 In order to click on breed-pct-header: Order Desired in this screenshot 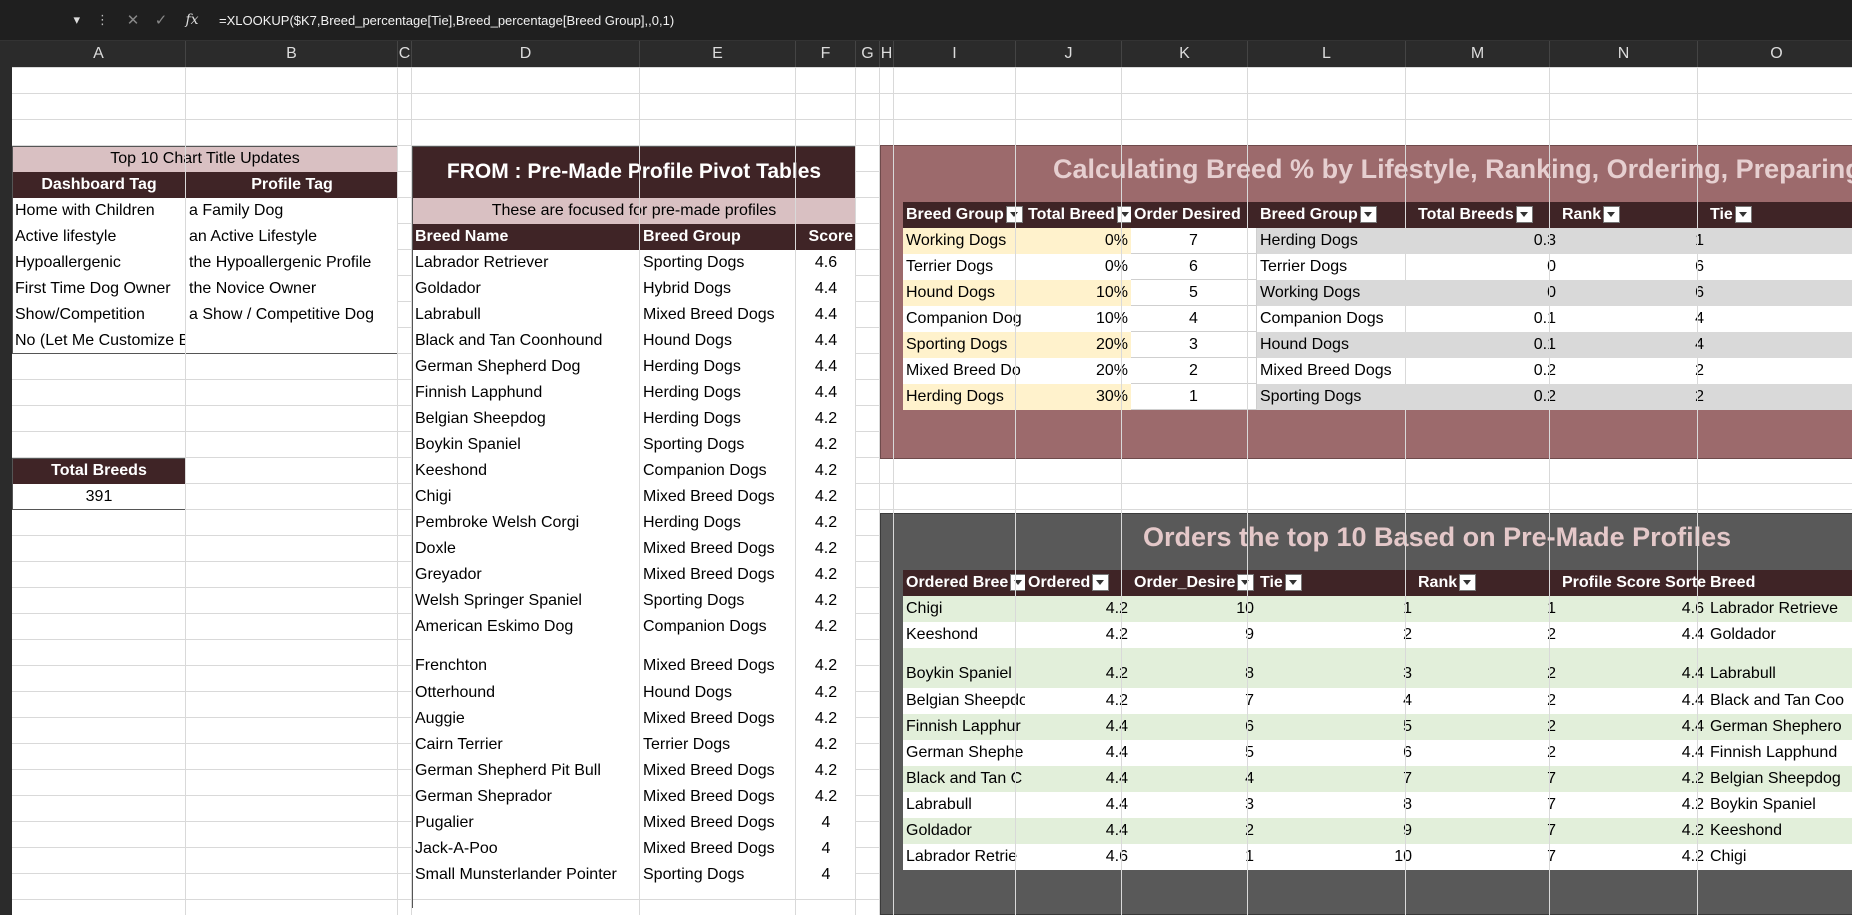, I will do `click(1194, 215)`.